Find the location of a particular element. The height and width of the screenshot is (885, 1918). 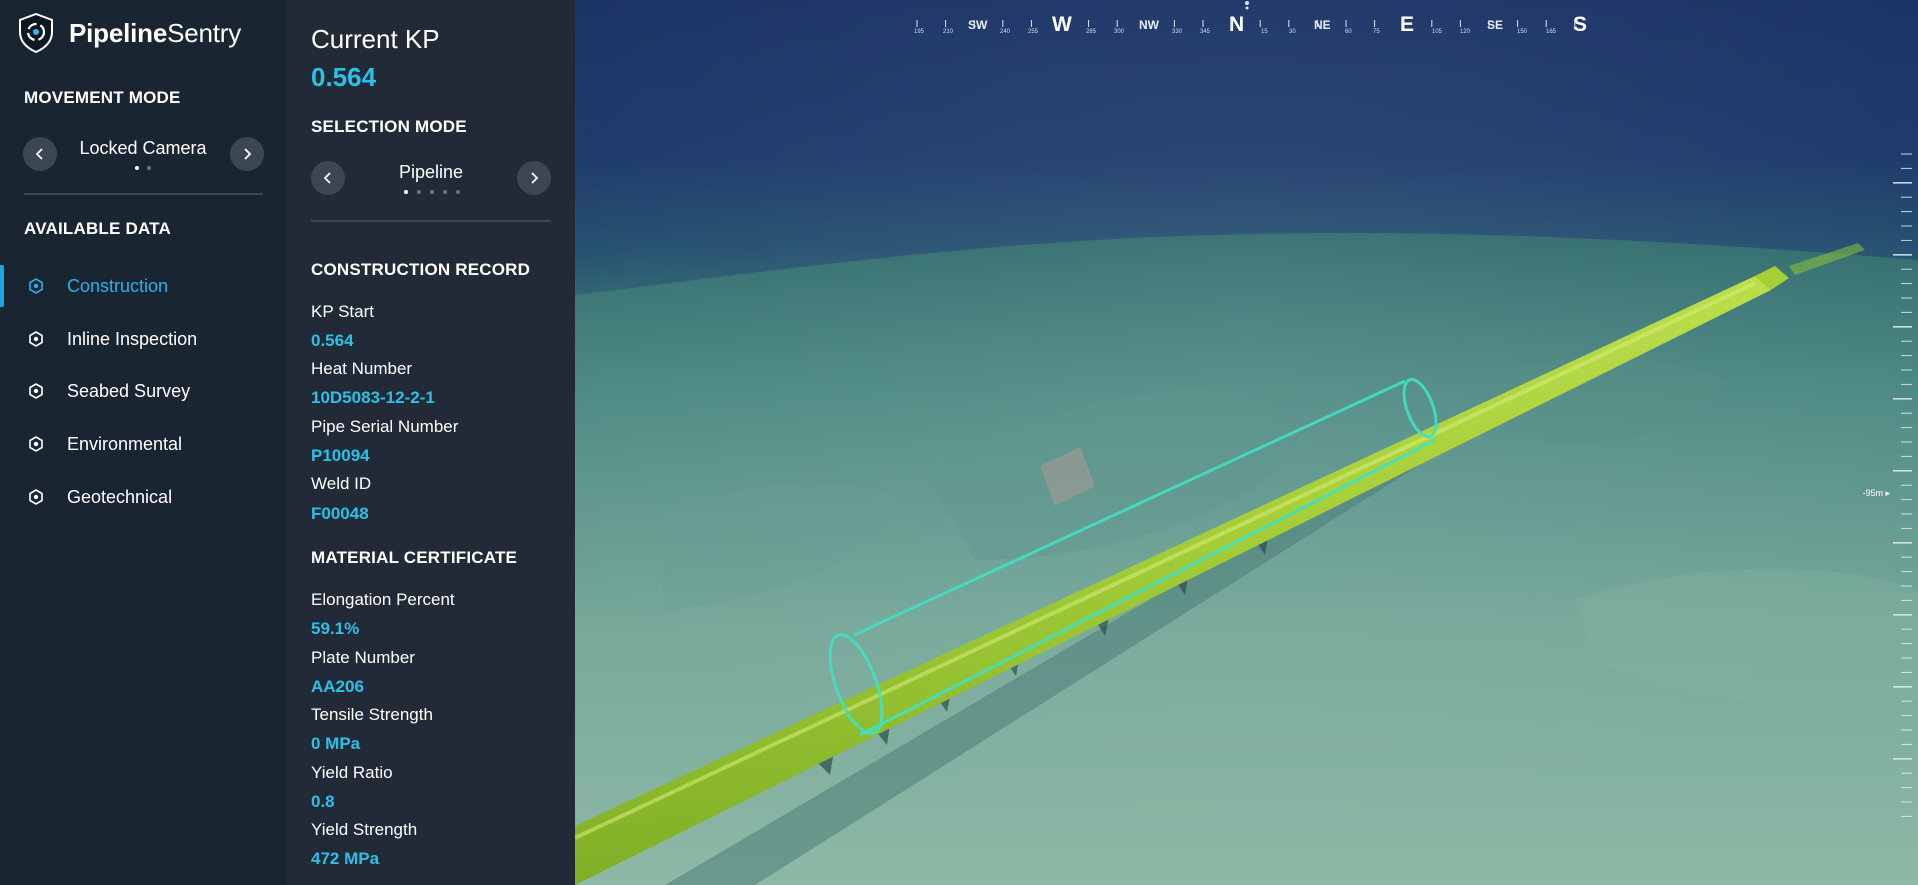

depth-gauge-label: -95m ▸ is located at coordinates (1876, 493).